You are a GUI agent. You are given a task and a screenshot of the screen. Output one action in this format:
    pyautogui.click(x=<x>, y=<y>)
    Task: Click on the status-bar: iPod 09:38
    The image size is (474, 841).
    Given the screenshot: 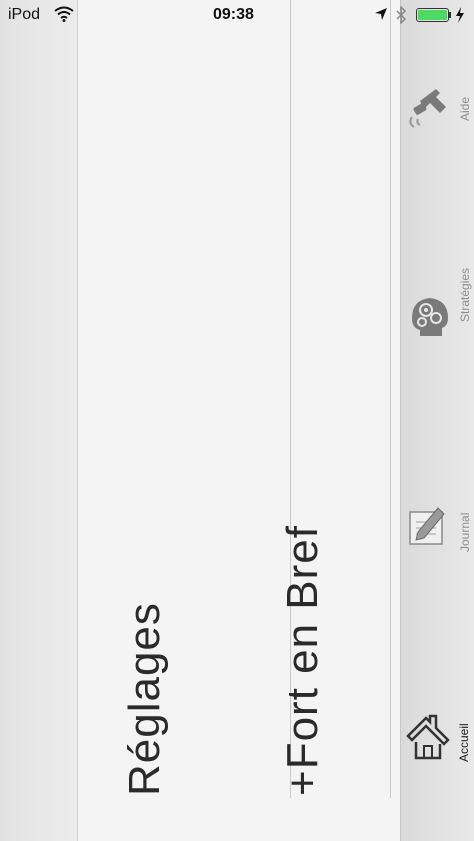 What is the action you would take?
    pyautogui.click(x=237, y=15)
    